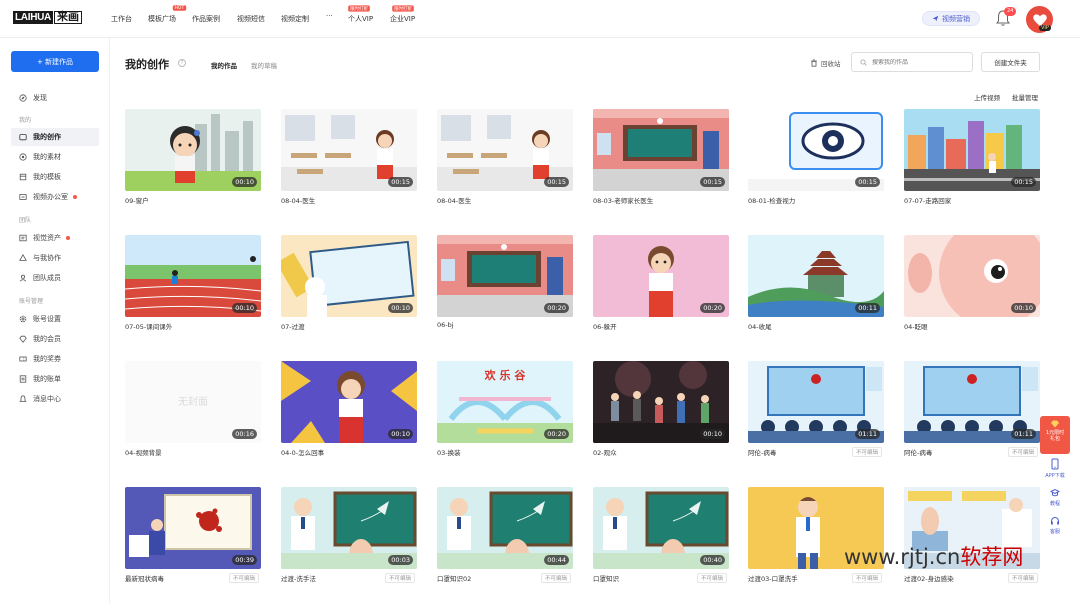 Image resolution: width=1080 pixels, height=603 pixels. I want to click on work-card: 00:20 06-躲开, so click(661, 285).